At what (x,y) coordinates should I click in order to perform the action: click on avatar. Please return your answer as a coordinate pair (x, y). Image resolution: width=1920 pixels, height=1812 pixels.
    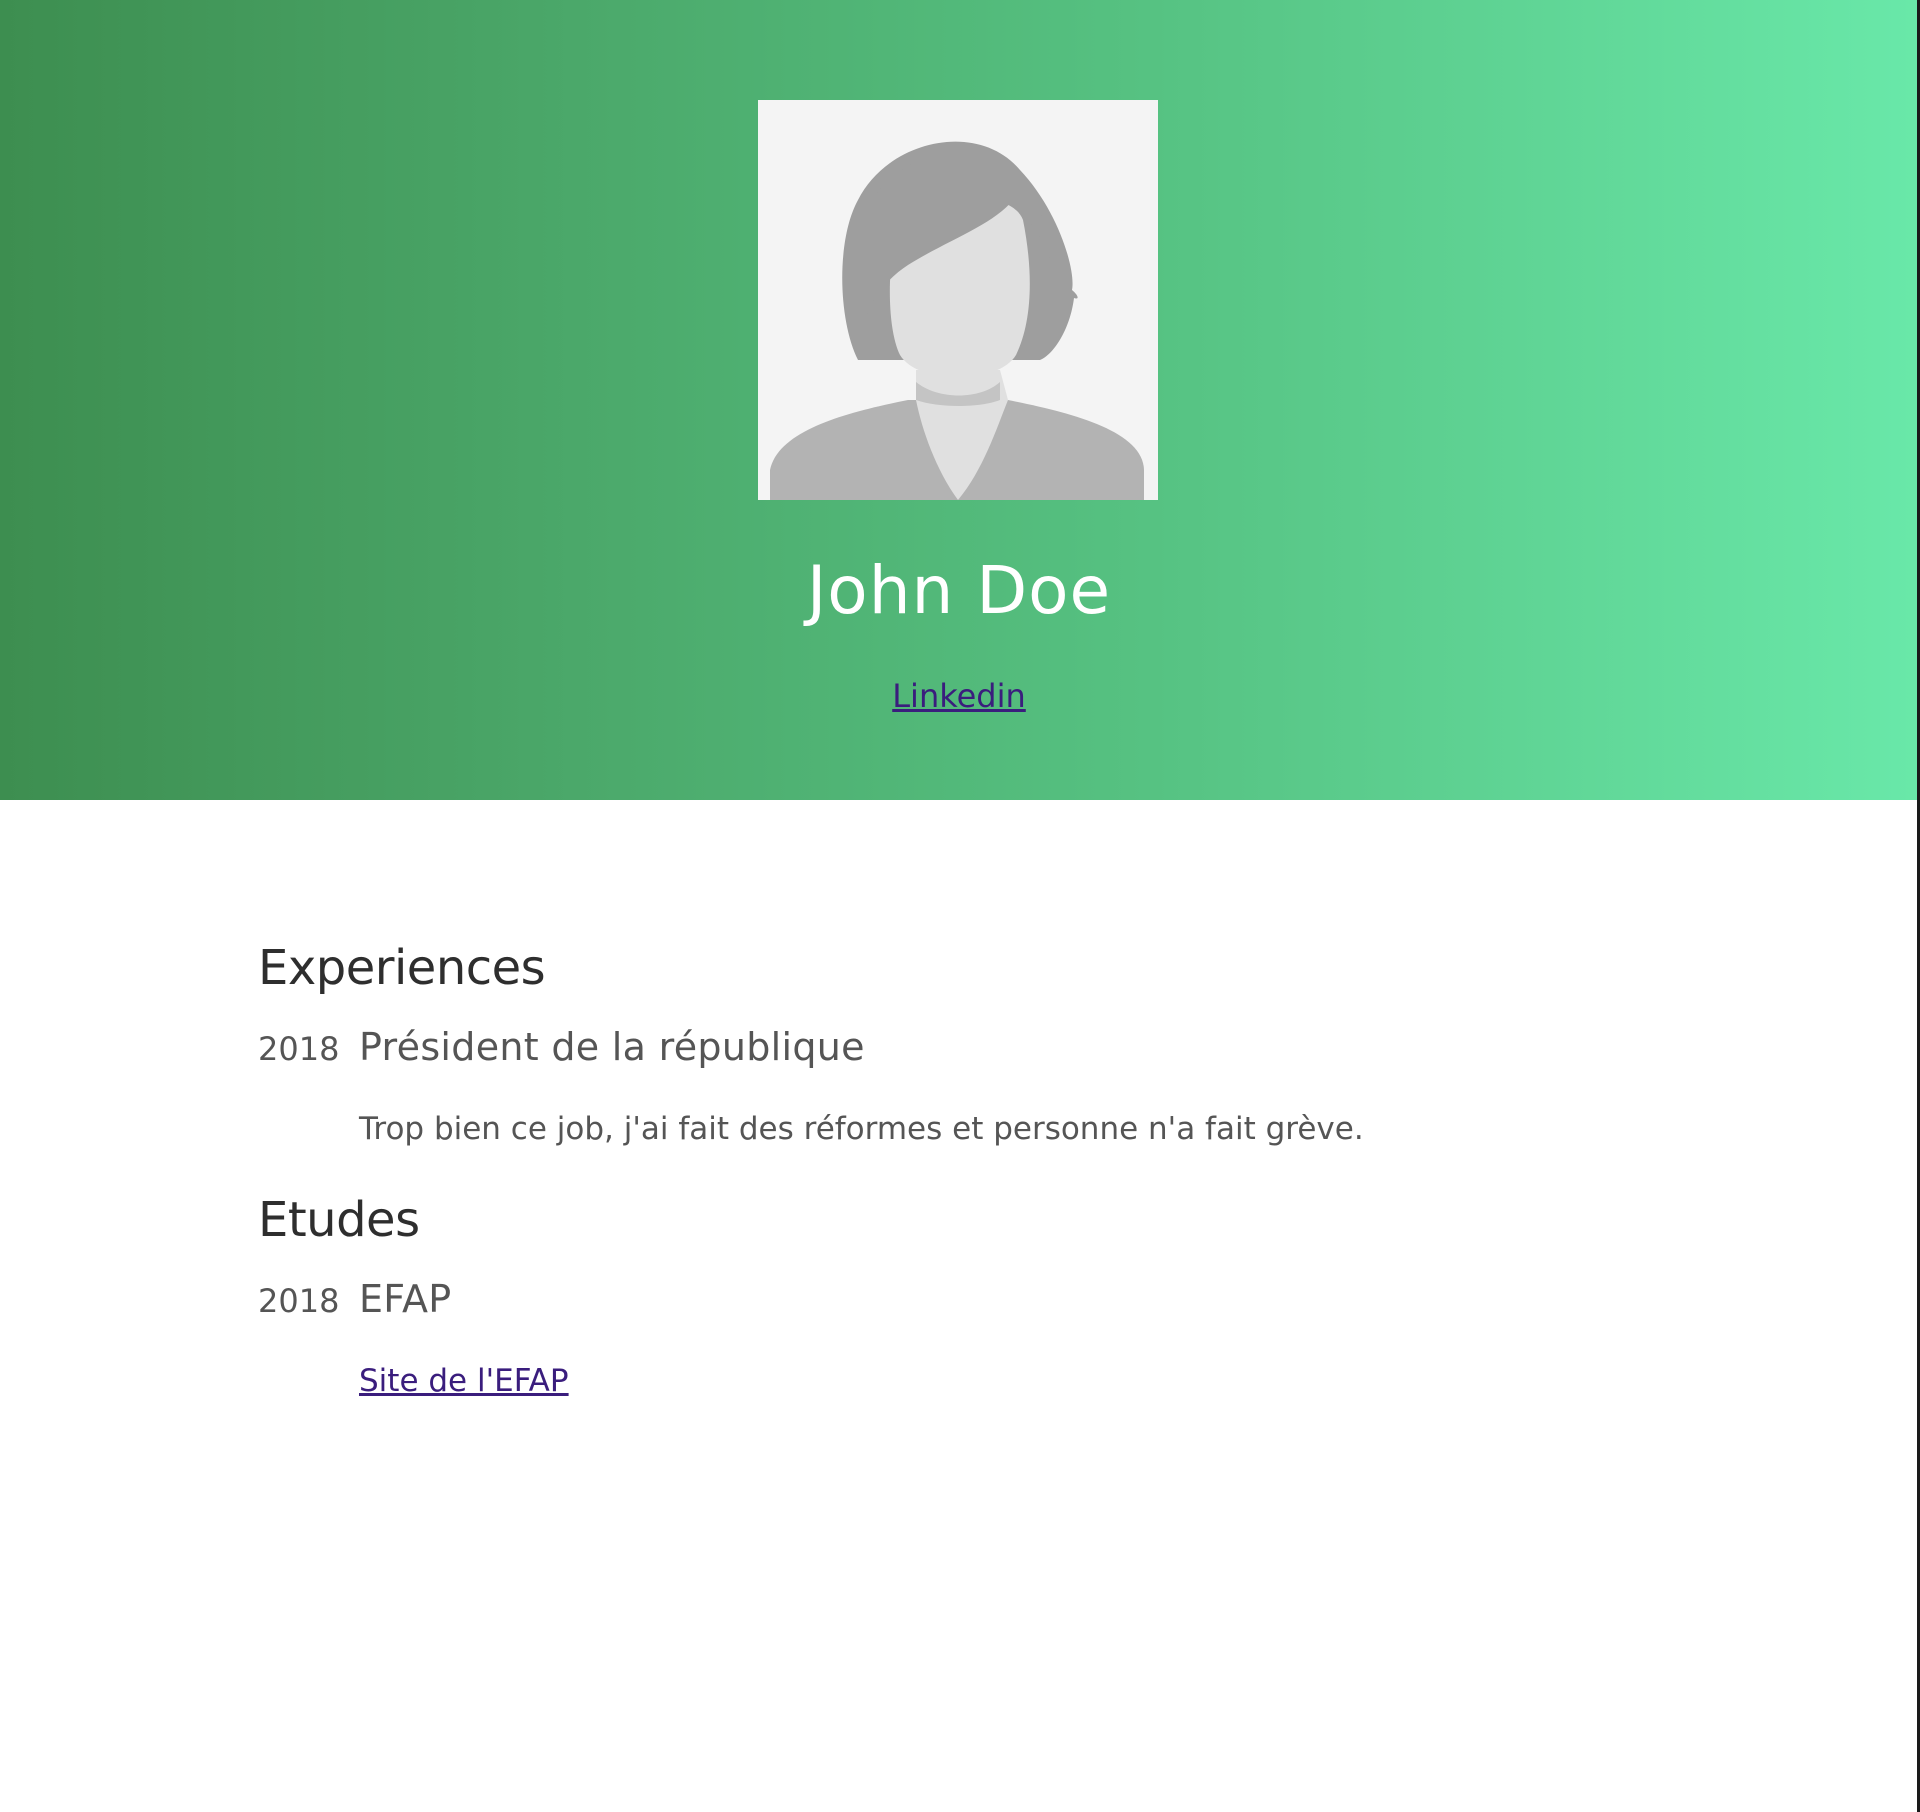
    Looking at the image, I should click on (958, 300).